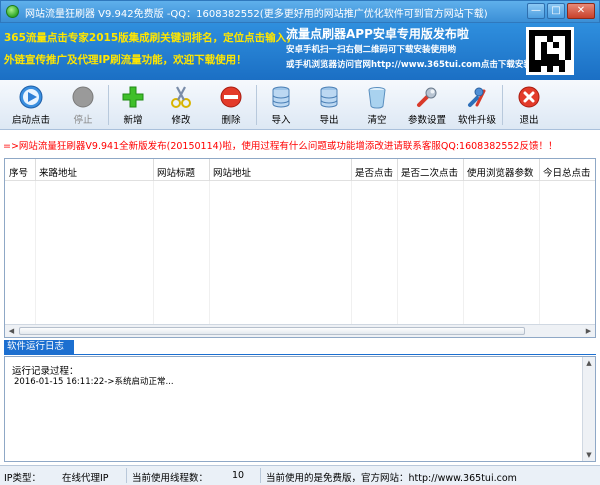 The height and width of the screenshot is (485, 600). I want to click on trash-bin-icon, so click(377, 98).